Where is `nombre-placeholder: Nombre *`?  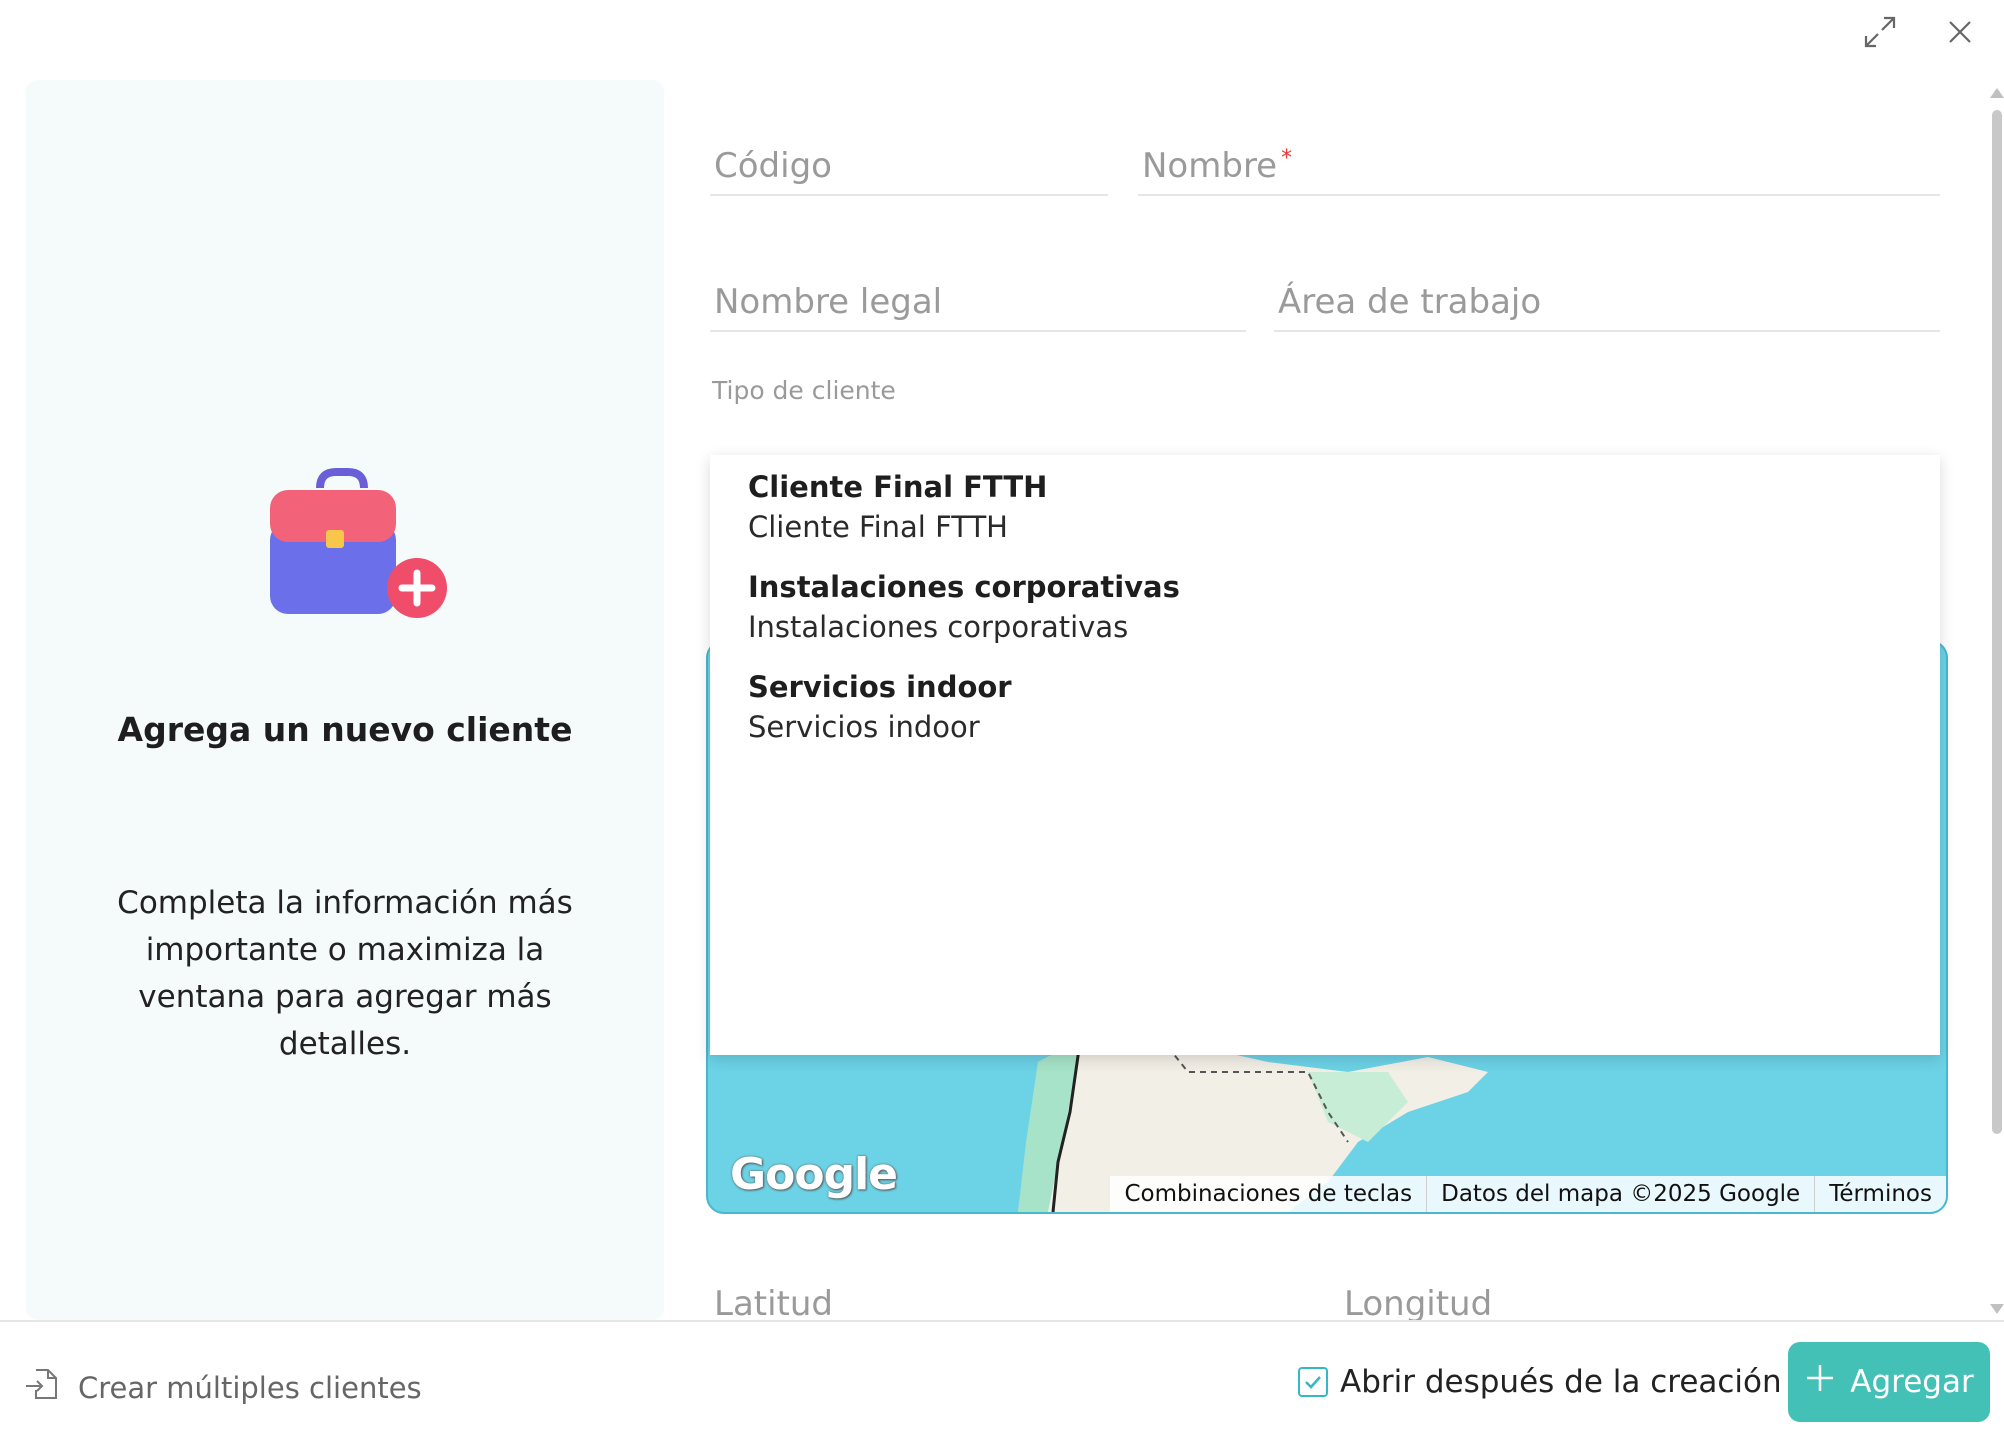 nombre-placeholder: Nombre * is located at coordinates (1217, 166).